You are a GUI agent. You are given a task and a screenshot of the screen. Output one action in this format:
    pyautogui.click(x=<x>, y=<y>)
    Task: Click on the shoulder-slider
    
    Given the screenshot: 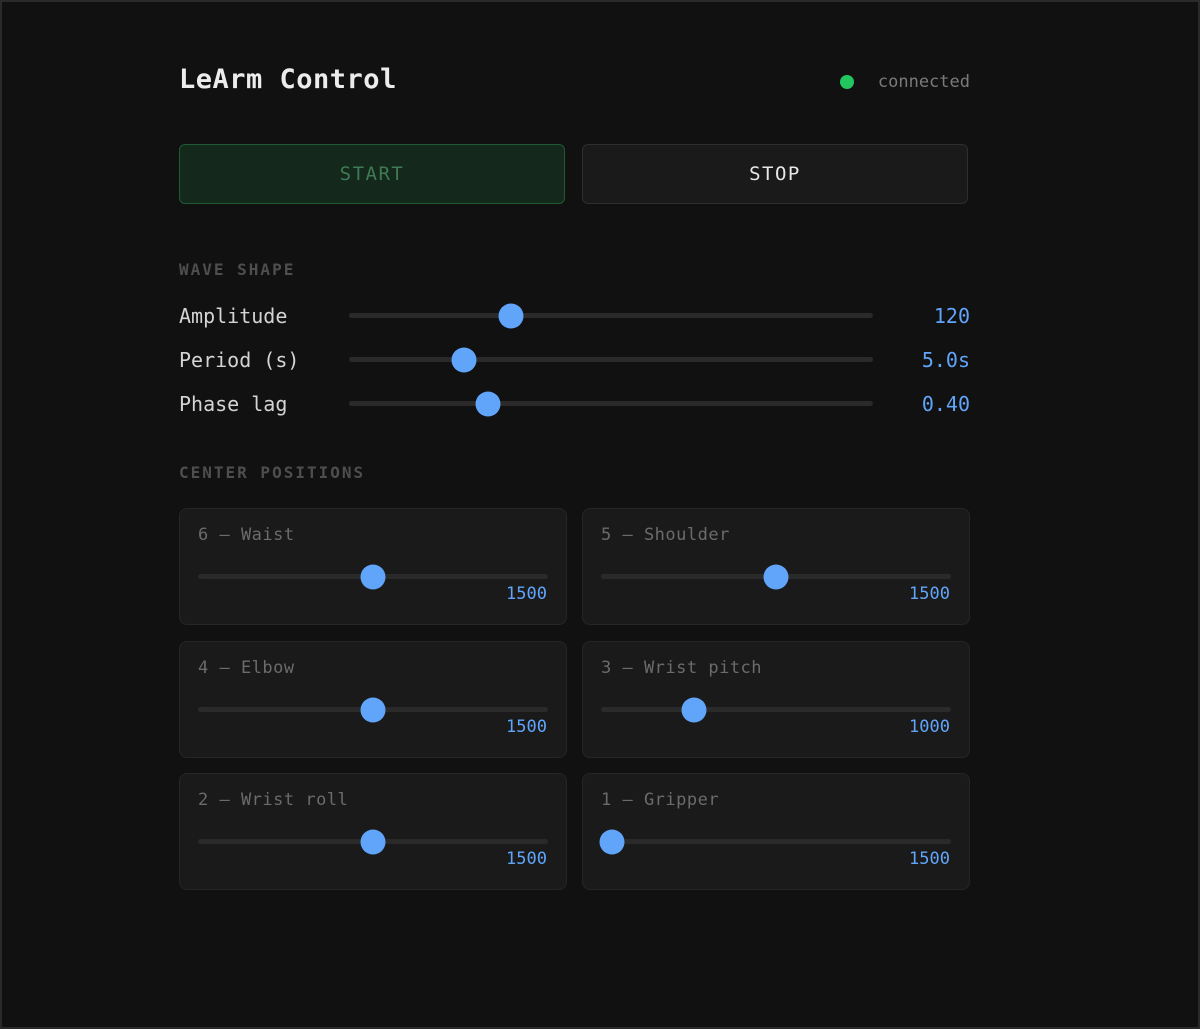 What is the action you would take?
    pyautogui.click(x=776, y=576)
    